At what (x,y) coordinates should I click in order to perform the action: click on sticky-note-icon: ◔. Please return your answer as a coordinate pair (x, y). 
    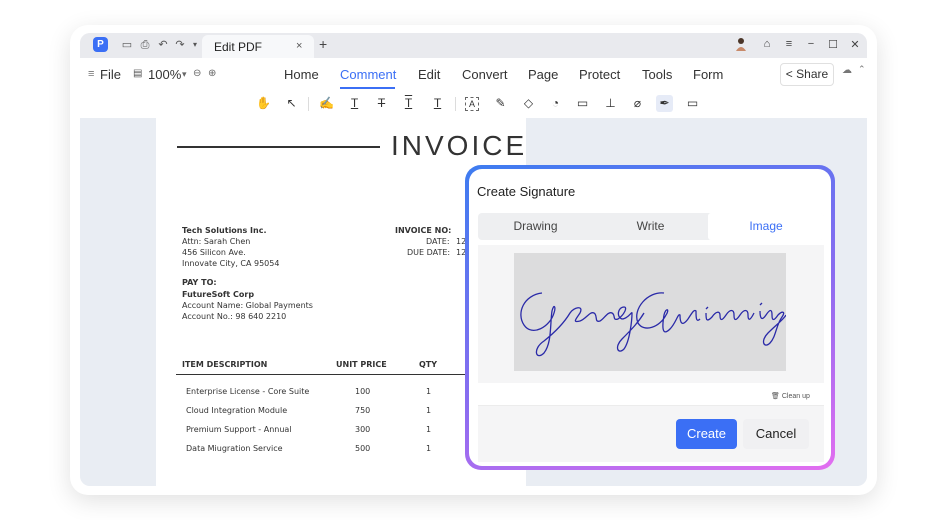
    Looking at the image, I should click on (555, 103).